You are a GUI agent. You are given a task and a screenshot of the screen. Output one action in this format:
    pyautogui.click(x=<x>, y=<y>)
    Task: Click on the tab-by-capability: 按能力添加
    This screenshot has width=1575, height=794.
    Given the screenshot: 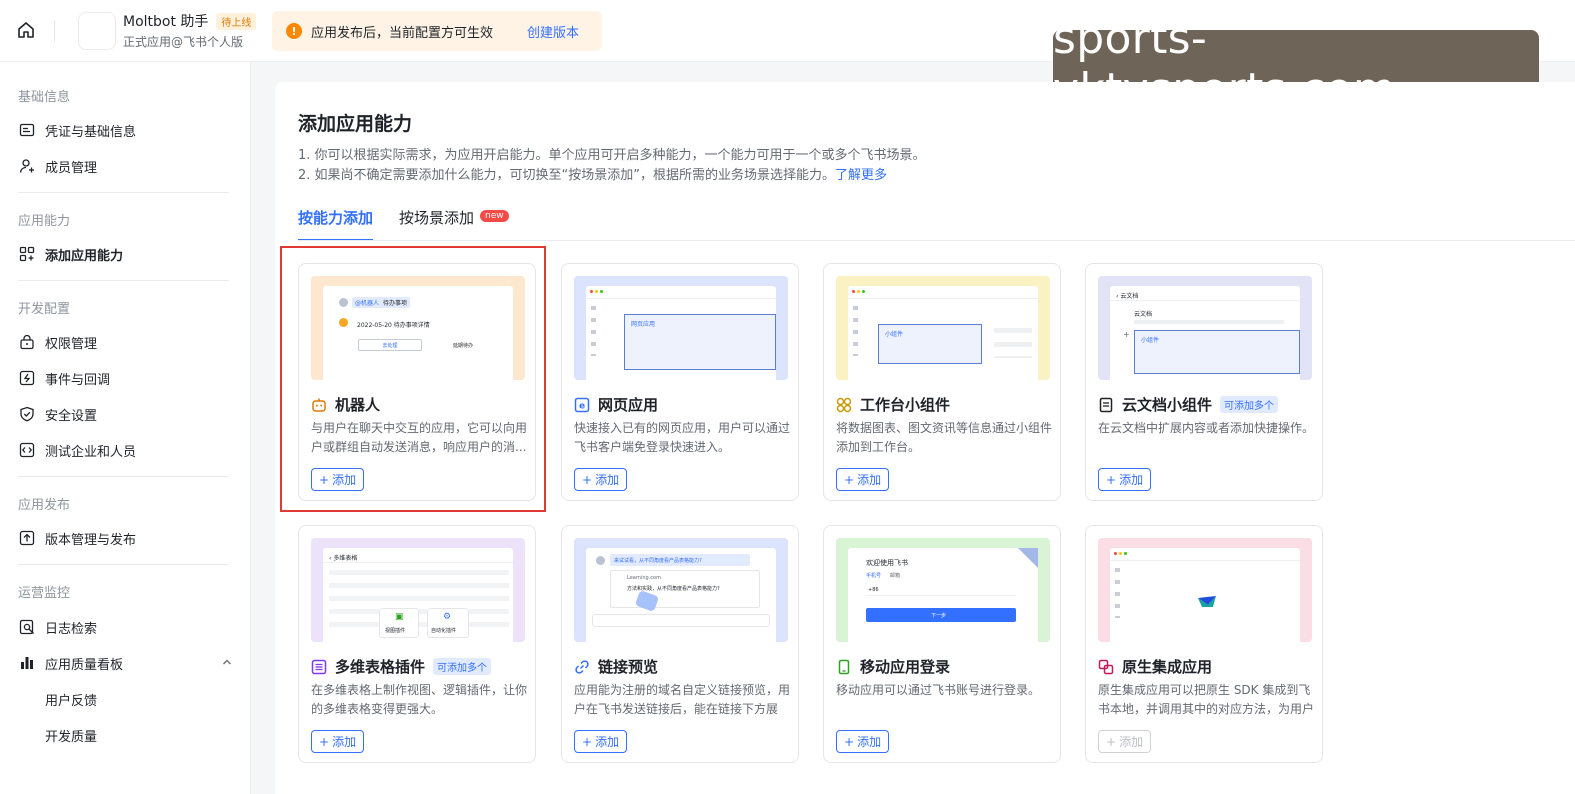 What is the action you would take?
    pyautogui.click(x=336, y=224)
    